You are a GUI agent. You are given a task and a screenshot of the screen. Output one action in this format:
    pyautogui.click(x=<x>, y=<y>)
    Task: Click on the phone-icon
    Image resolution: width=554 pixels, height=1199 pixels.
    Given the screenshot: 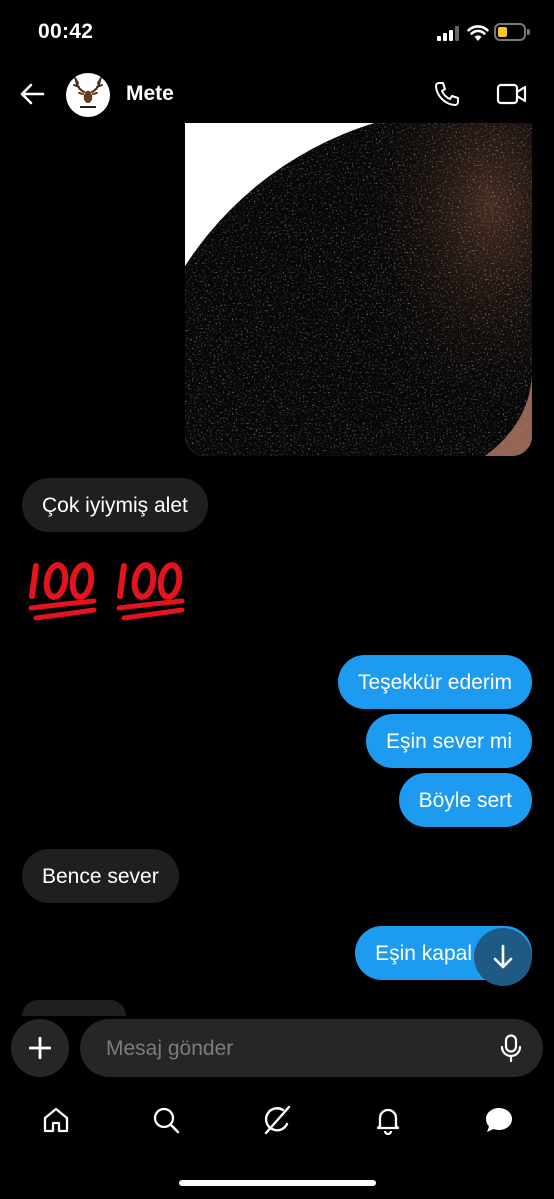 What is the action you would take?
    pyautogui.click(x=447, y=94)
    